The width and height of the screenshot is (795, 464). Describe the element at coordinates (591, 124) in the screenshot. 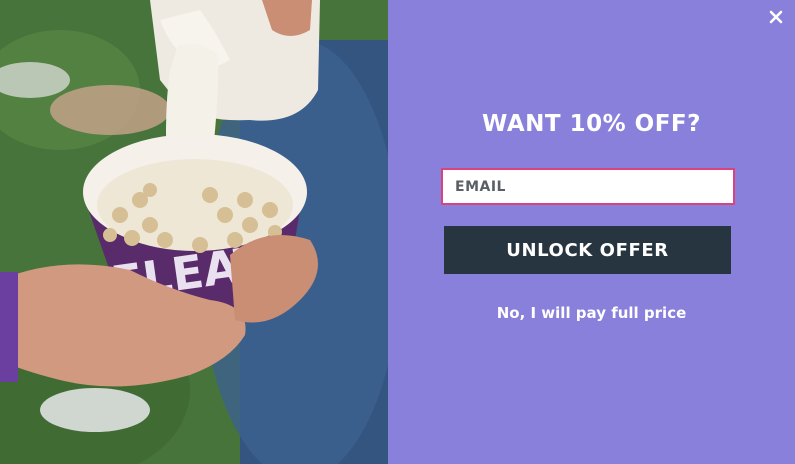

I see `offer-headline: WANT 10% OFF?` at that location.